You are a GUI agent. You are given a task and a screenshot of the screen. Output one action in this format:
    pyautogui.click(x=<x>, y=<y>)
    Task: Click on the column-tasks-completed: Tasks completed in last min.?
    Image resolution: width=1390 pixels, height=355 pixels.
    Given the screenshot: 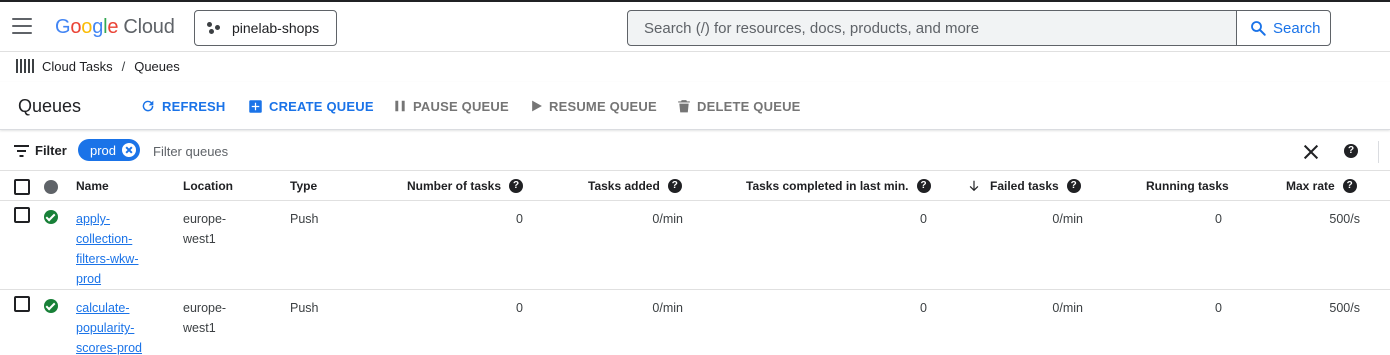 What is the action you would take?
    pyautogui.click(x=838, y=186)
    